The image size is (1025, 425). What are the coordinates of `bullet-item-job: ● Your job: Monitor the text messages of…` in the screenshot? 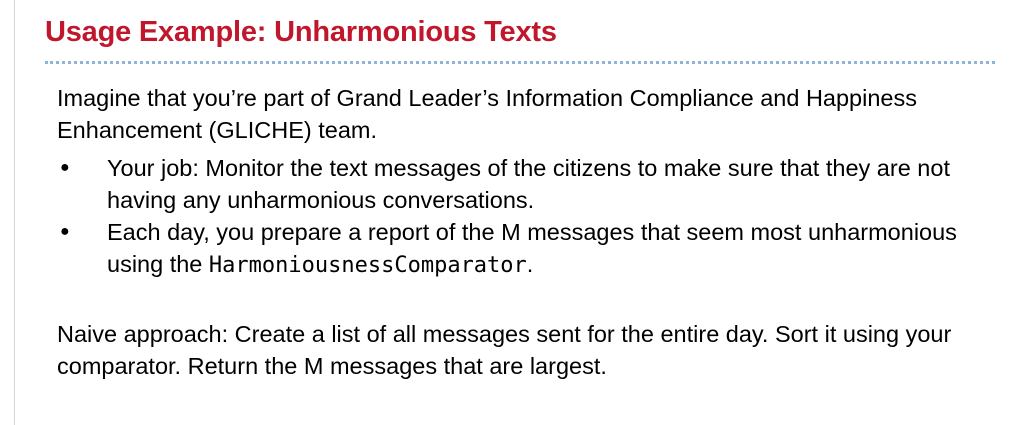 It's located at (532, 184).